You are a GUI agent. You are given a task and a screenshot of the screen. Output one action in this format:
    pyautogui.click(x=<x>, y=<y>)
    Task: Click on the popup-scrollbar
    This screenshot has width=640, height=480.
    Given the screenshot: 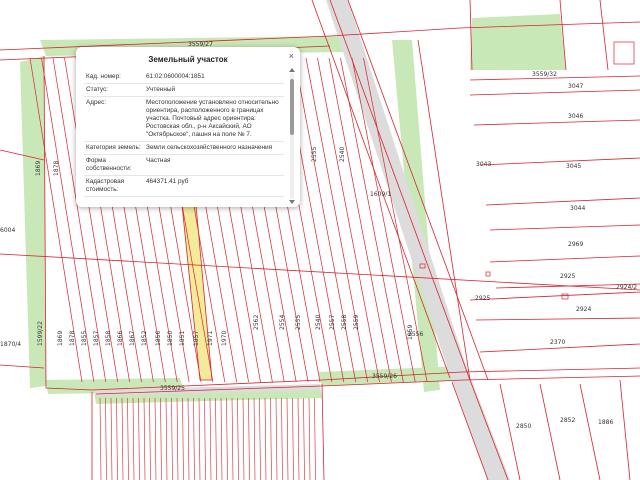 What is the action you would take?
    pyautogui.click(x=292, y=136)
    